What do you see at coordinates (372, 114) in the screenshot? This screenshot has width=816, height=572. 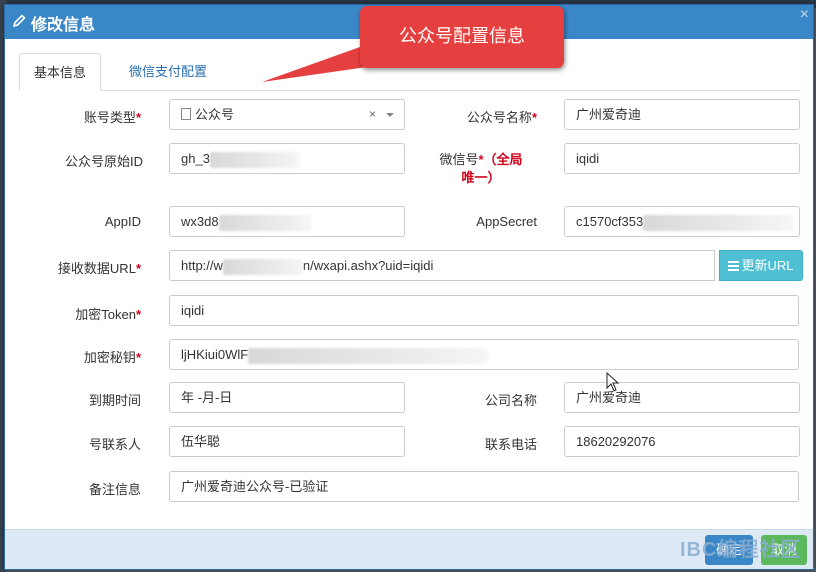 I see `clear-icon: ×` at bounding box center [372, 114].